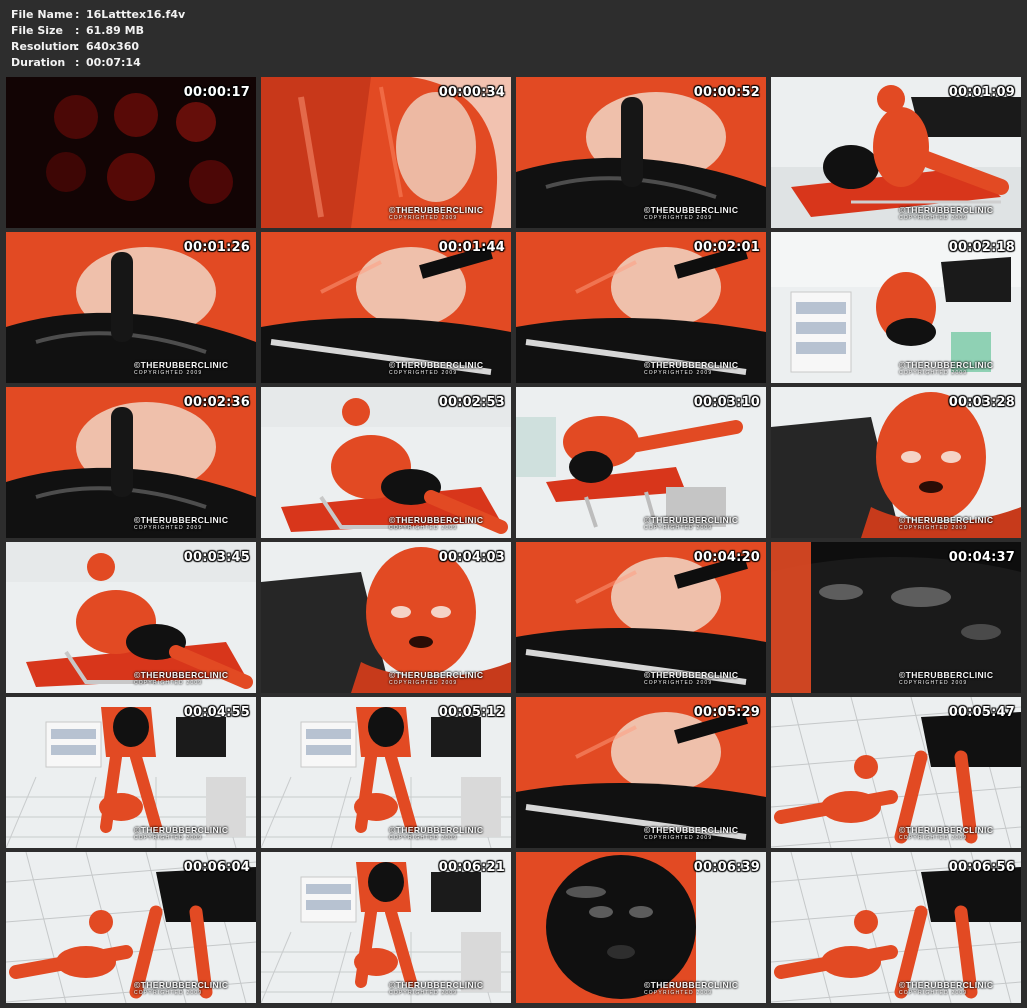 Image resolution: width=1027 pixels, height=1008 pixels. Describe the element at coordinates (726, 712) in the screenshot. I see `timestamp-label: 00:05:29` at that location.